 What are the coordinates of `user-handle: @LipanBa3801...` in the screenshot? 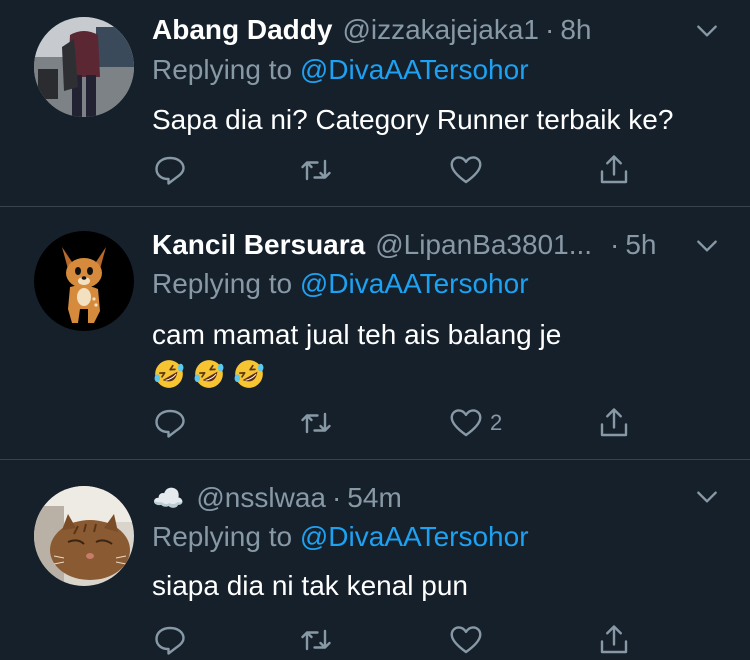 It's located at (483, 245).